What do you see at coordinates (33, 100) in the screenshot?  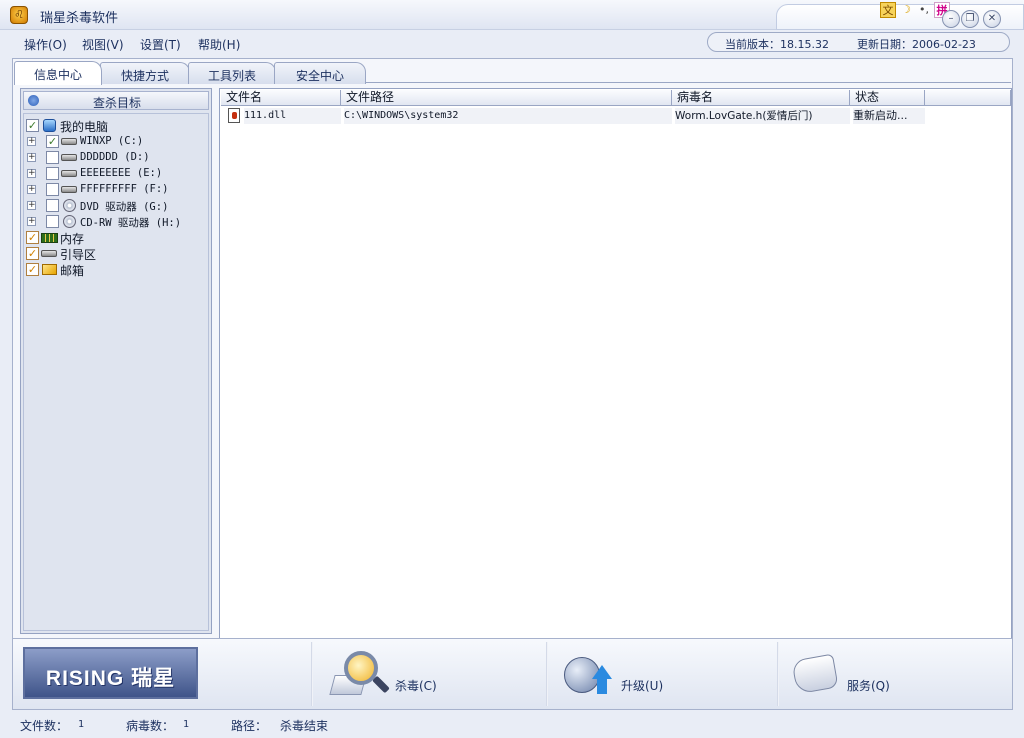 I see `target-icon` at bounding box center [33, 100].